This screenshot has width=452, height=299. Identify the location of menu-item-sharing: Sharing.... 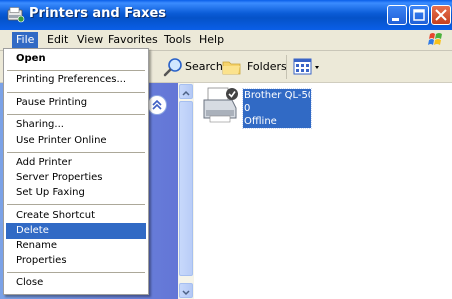
(76, 125).